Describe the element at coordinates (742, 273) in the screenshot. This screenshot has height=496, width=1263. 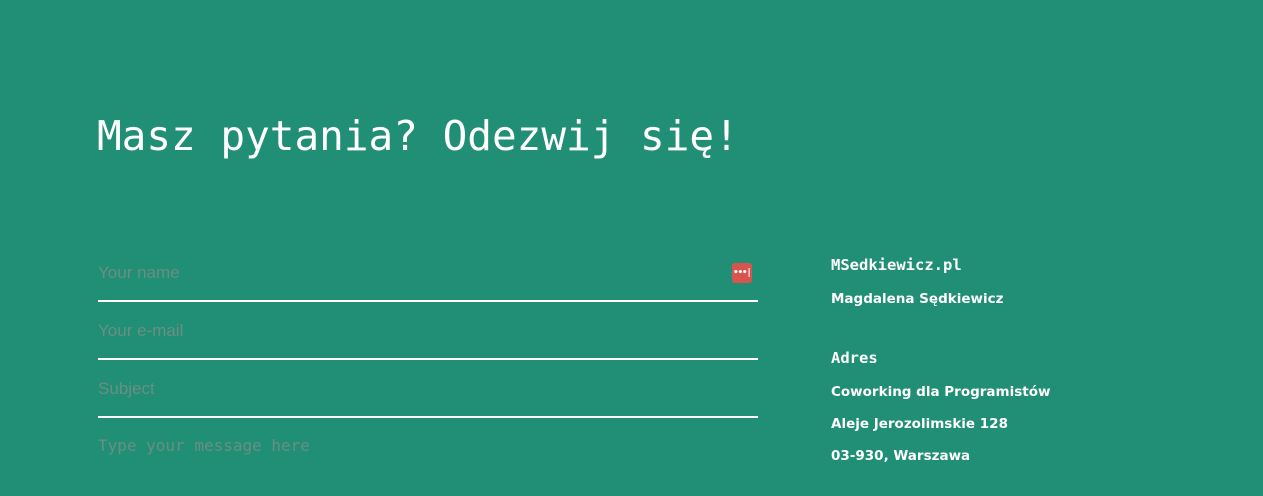
I see `password-manager-icon: •••|` at that location.